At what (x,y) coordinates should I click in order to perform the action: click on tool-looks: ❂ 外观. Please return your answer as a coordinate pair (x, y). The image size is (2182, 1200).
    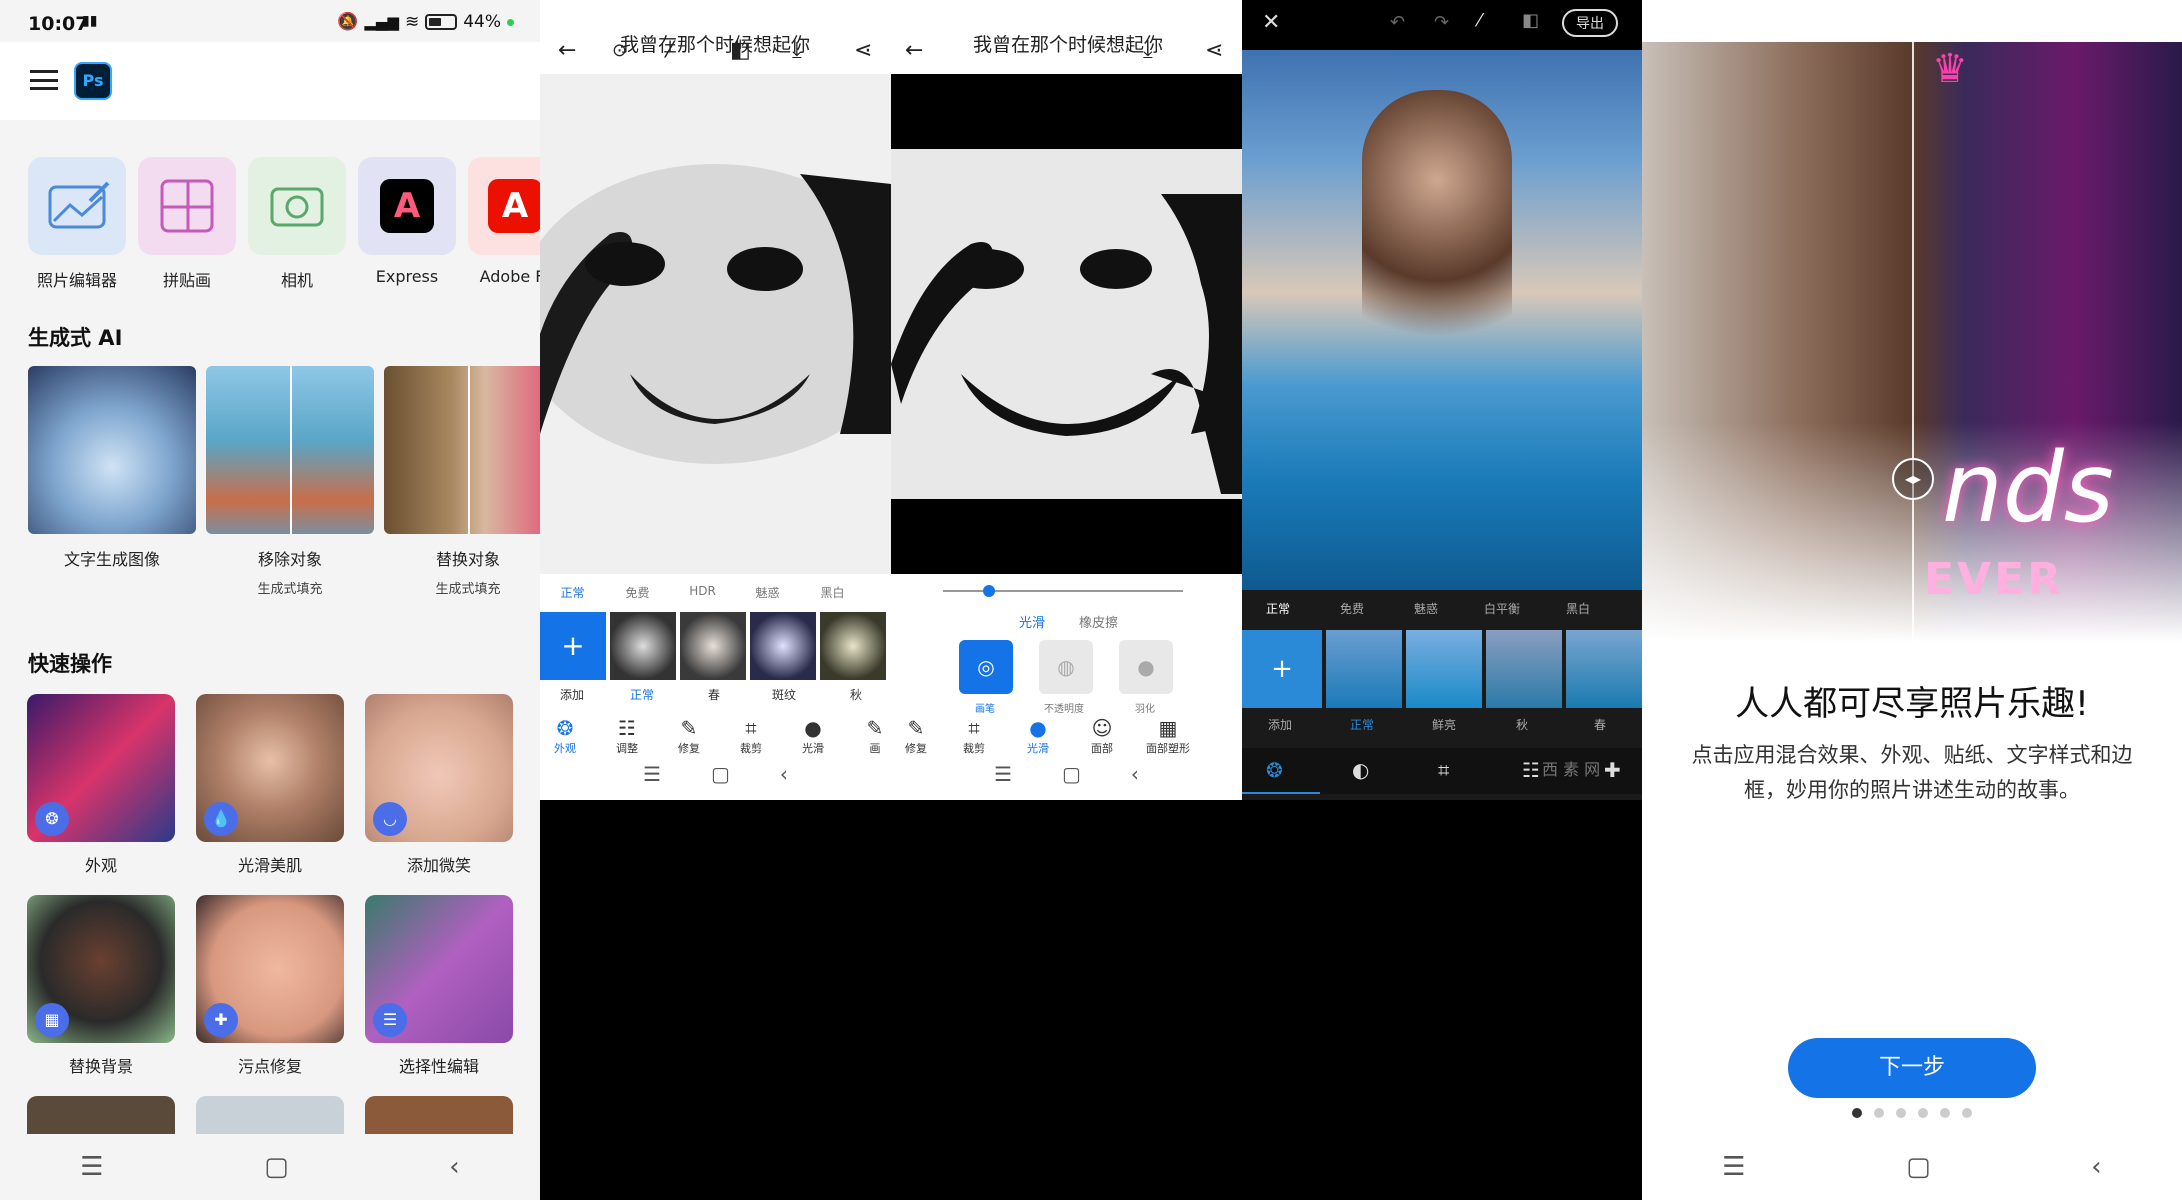
    Looking at the image, I should click on (565, 736).